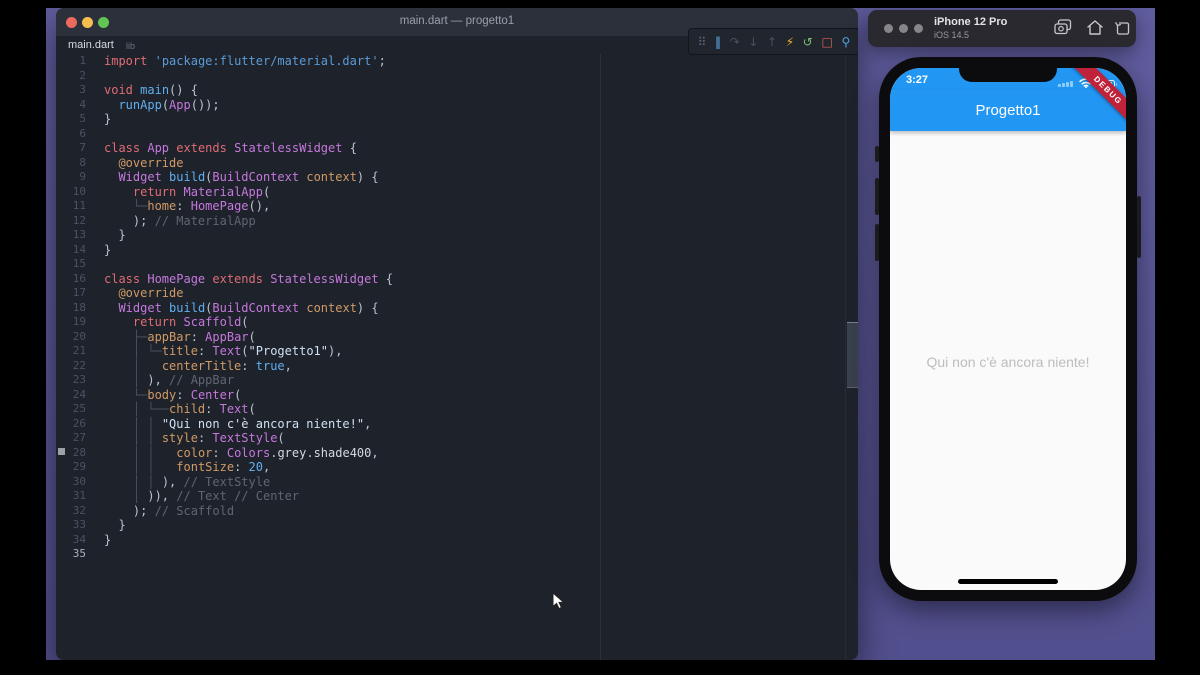 The image size is (1200, 675). Describe the element at coordinates (718, 42) in the screenshot. I see `pause-icon: ‖` at that location.